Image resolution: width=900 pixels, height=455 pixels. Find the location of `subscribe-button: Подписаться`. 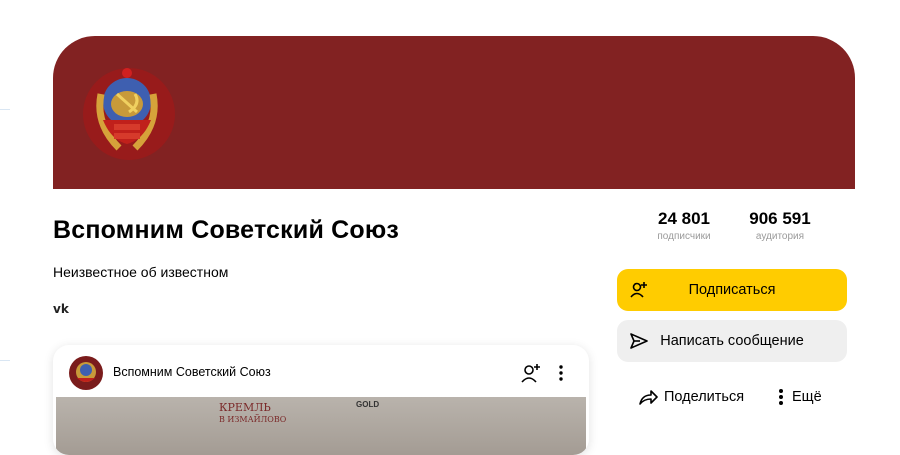

subscribe-button: Подписаться is located at coordinates (732, 290).